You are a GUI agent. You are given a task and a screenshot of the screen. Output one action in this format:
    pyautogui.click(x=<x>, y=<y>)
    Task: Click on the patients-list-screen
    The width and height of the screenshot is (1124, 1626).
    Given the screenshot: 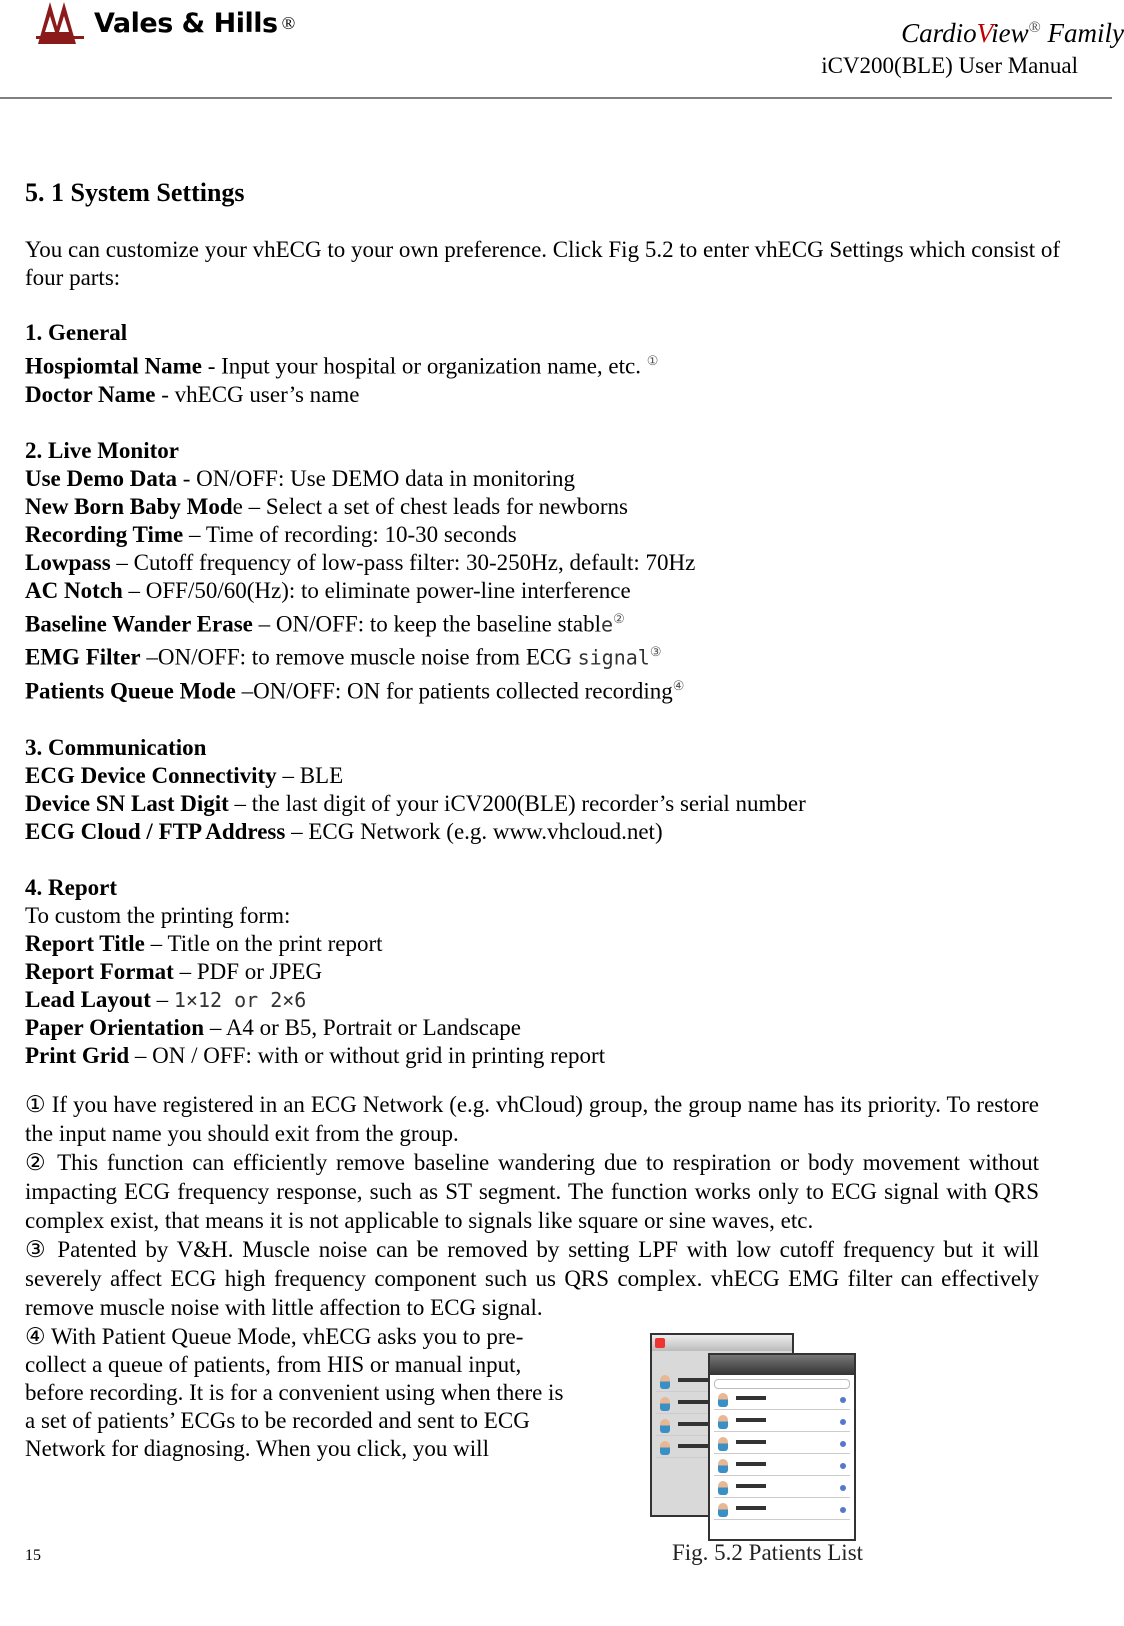 What is the action you would take?
    pyautogui.click(x=782, y=1447)
    